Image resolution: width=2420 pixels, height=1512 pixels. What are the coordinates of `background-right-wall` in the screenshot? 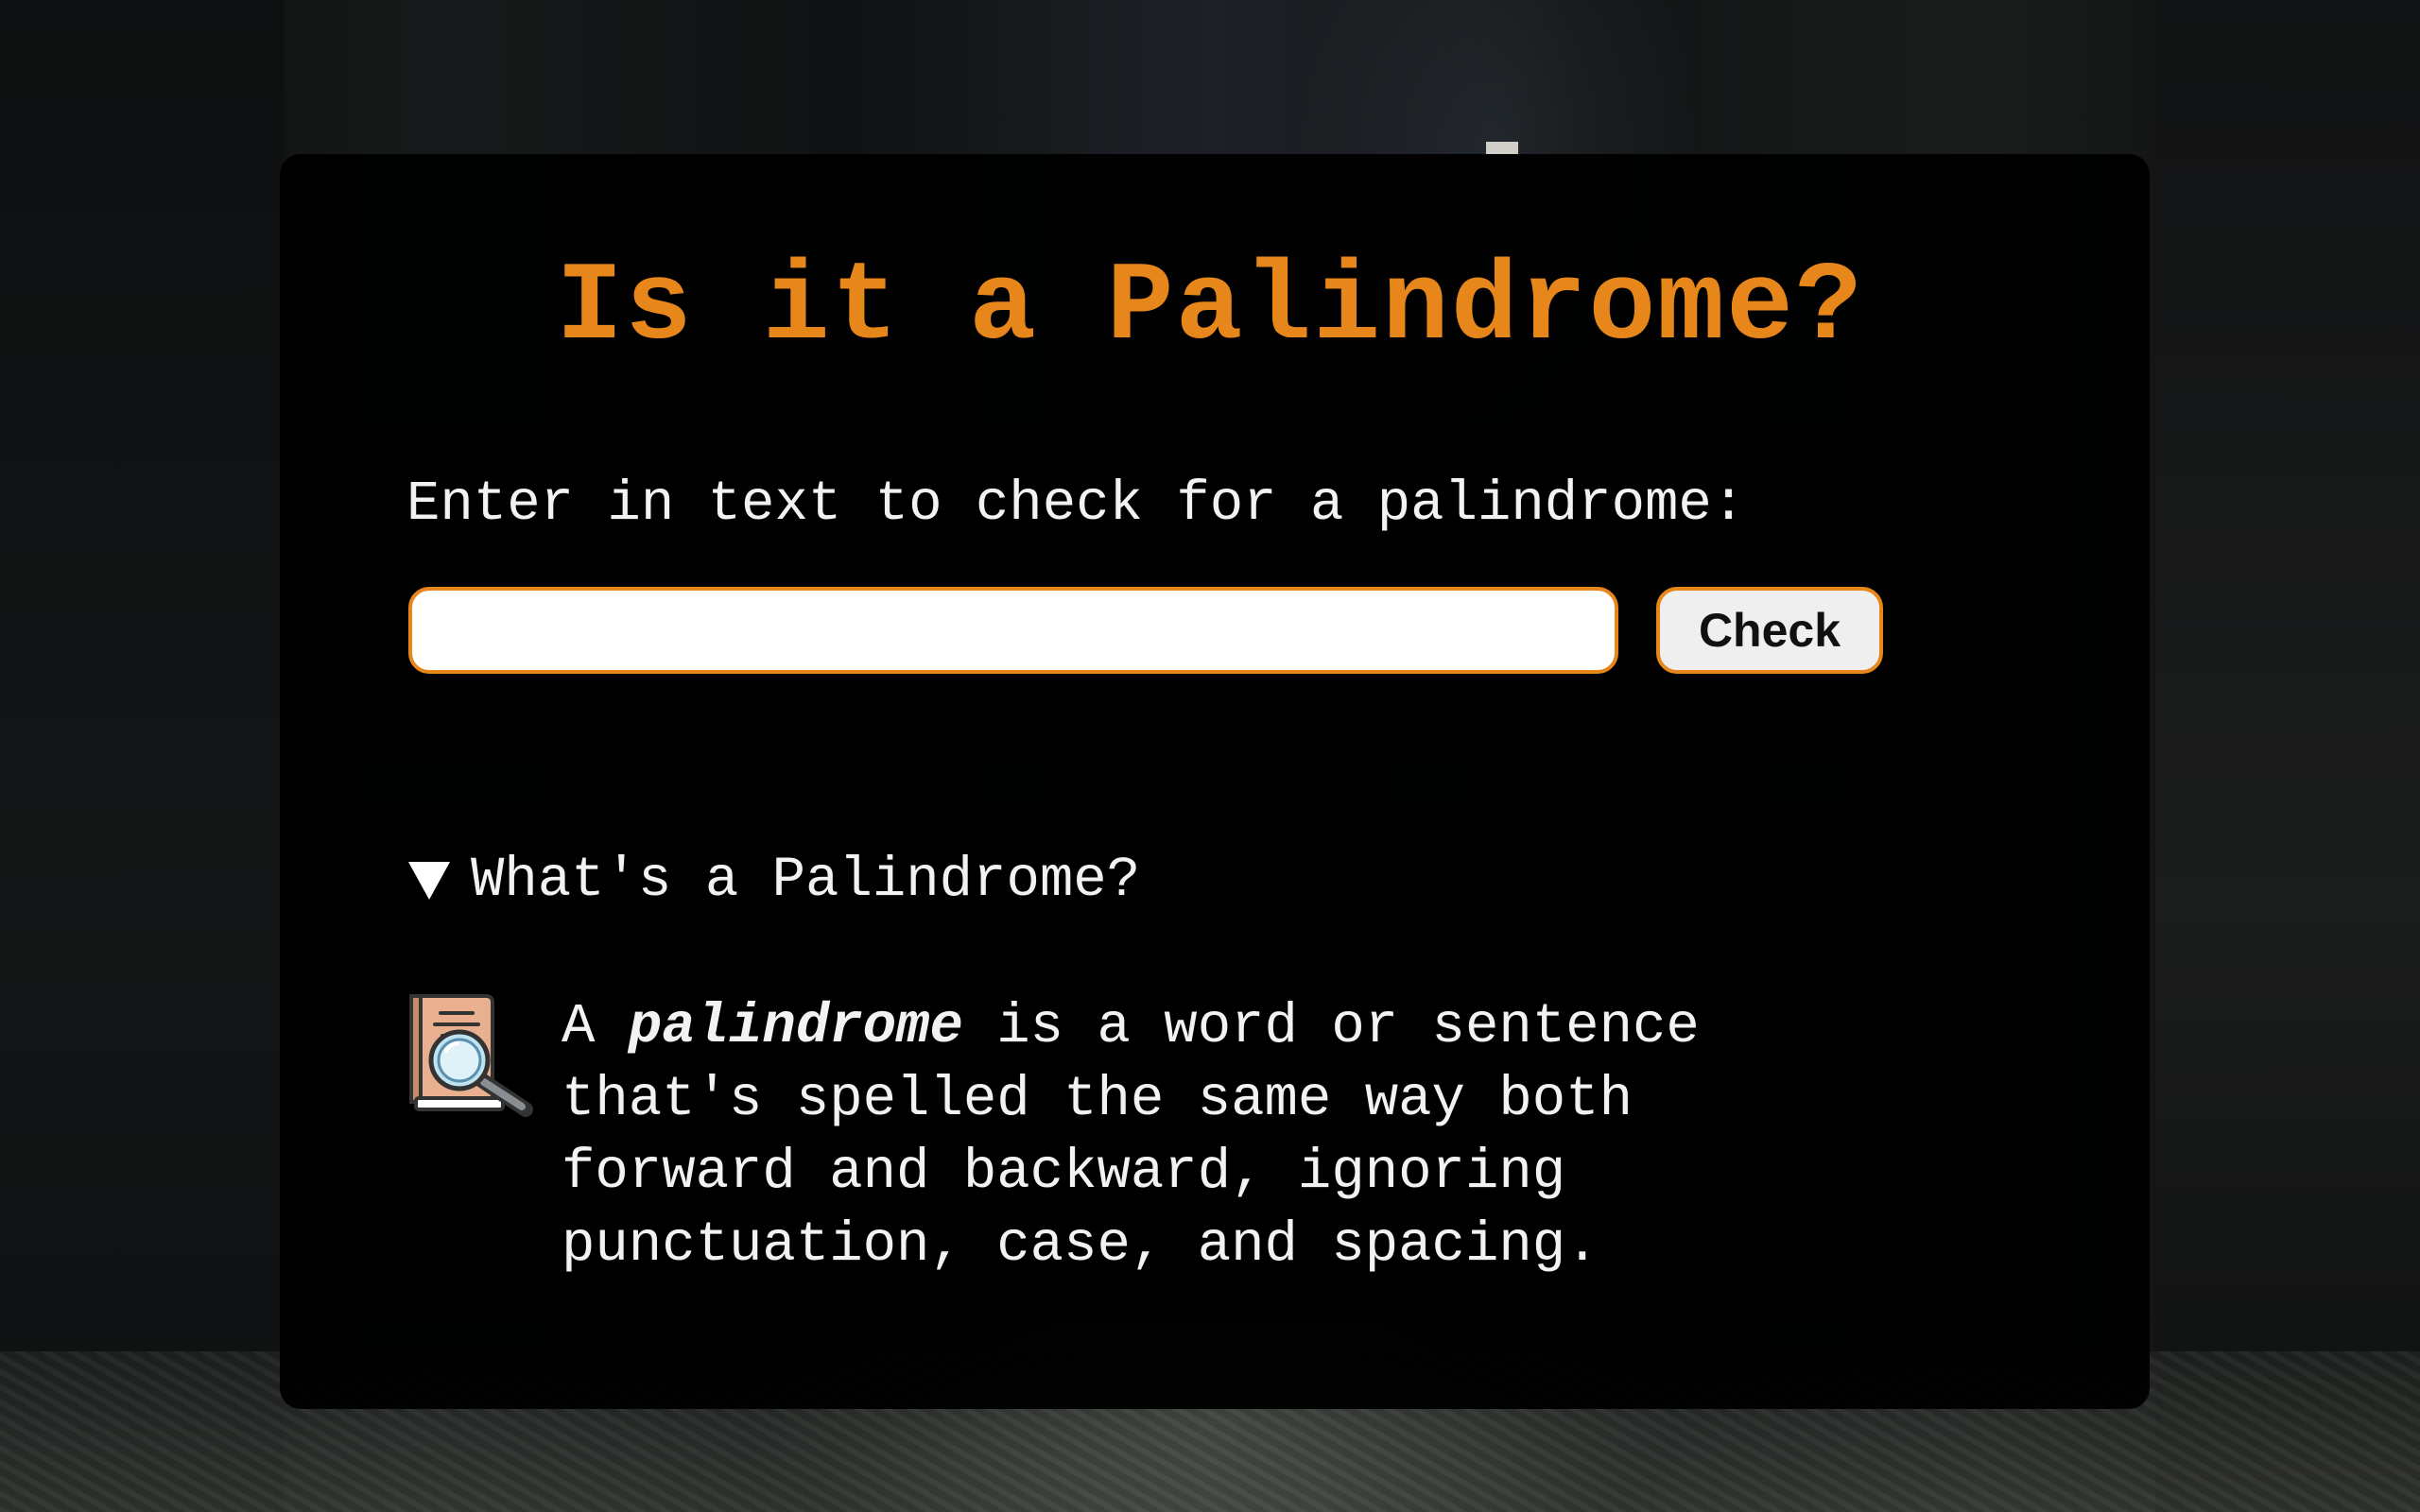 It's located at (2287, 756).